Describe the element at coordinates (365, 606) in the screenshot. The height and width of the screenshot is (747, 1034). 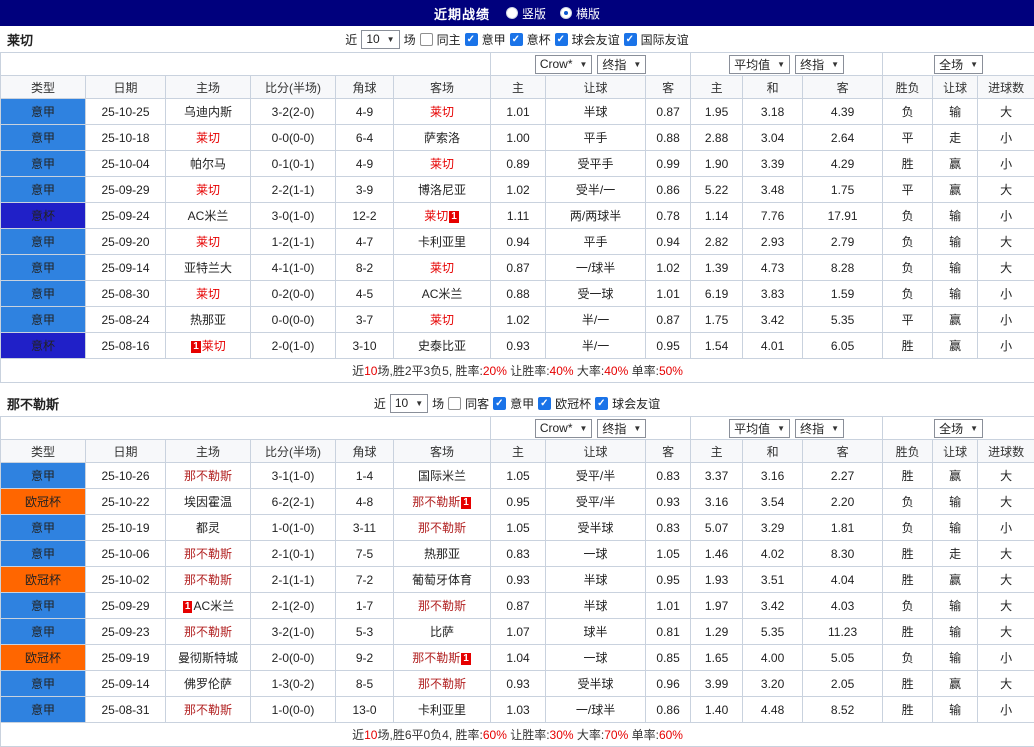
I see `corners: 1-7` at that location.